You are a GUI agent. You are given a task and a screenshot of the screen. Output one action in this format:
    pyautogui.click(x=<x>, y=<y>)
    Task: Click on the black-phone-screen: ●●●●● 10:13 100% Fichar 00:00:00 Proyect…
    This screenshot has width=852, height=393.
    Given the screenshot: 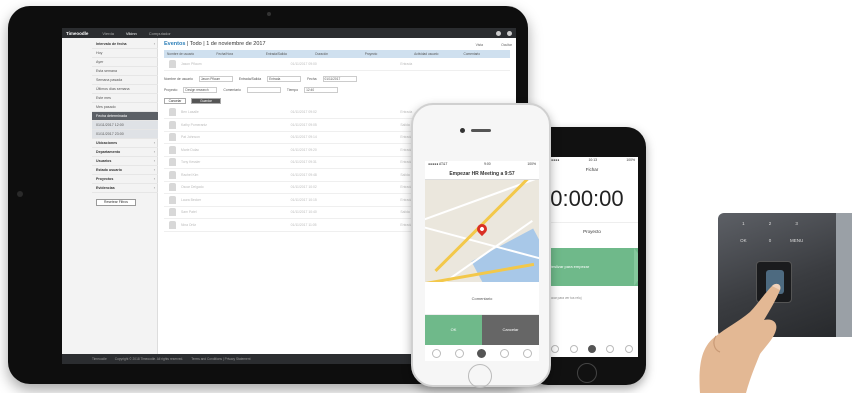 What is the action you would take?
    pyautogui.click(x=592, y=257)
    